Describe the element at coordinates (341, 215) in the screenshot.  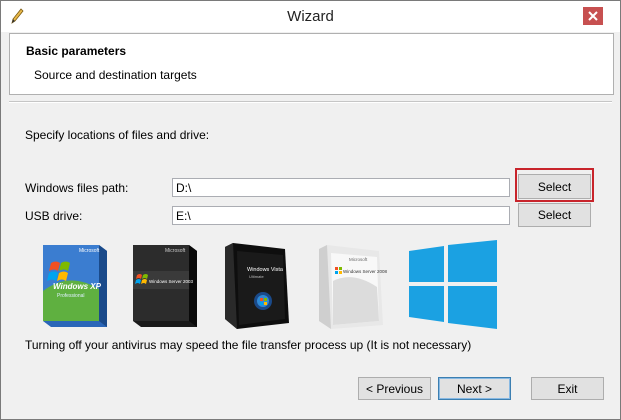
I see `usb-drive-field` at that location.